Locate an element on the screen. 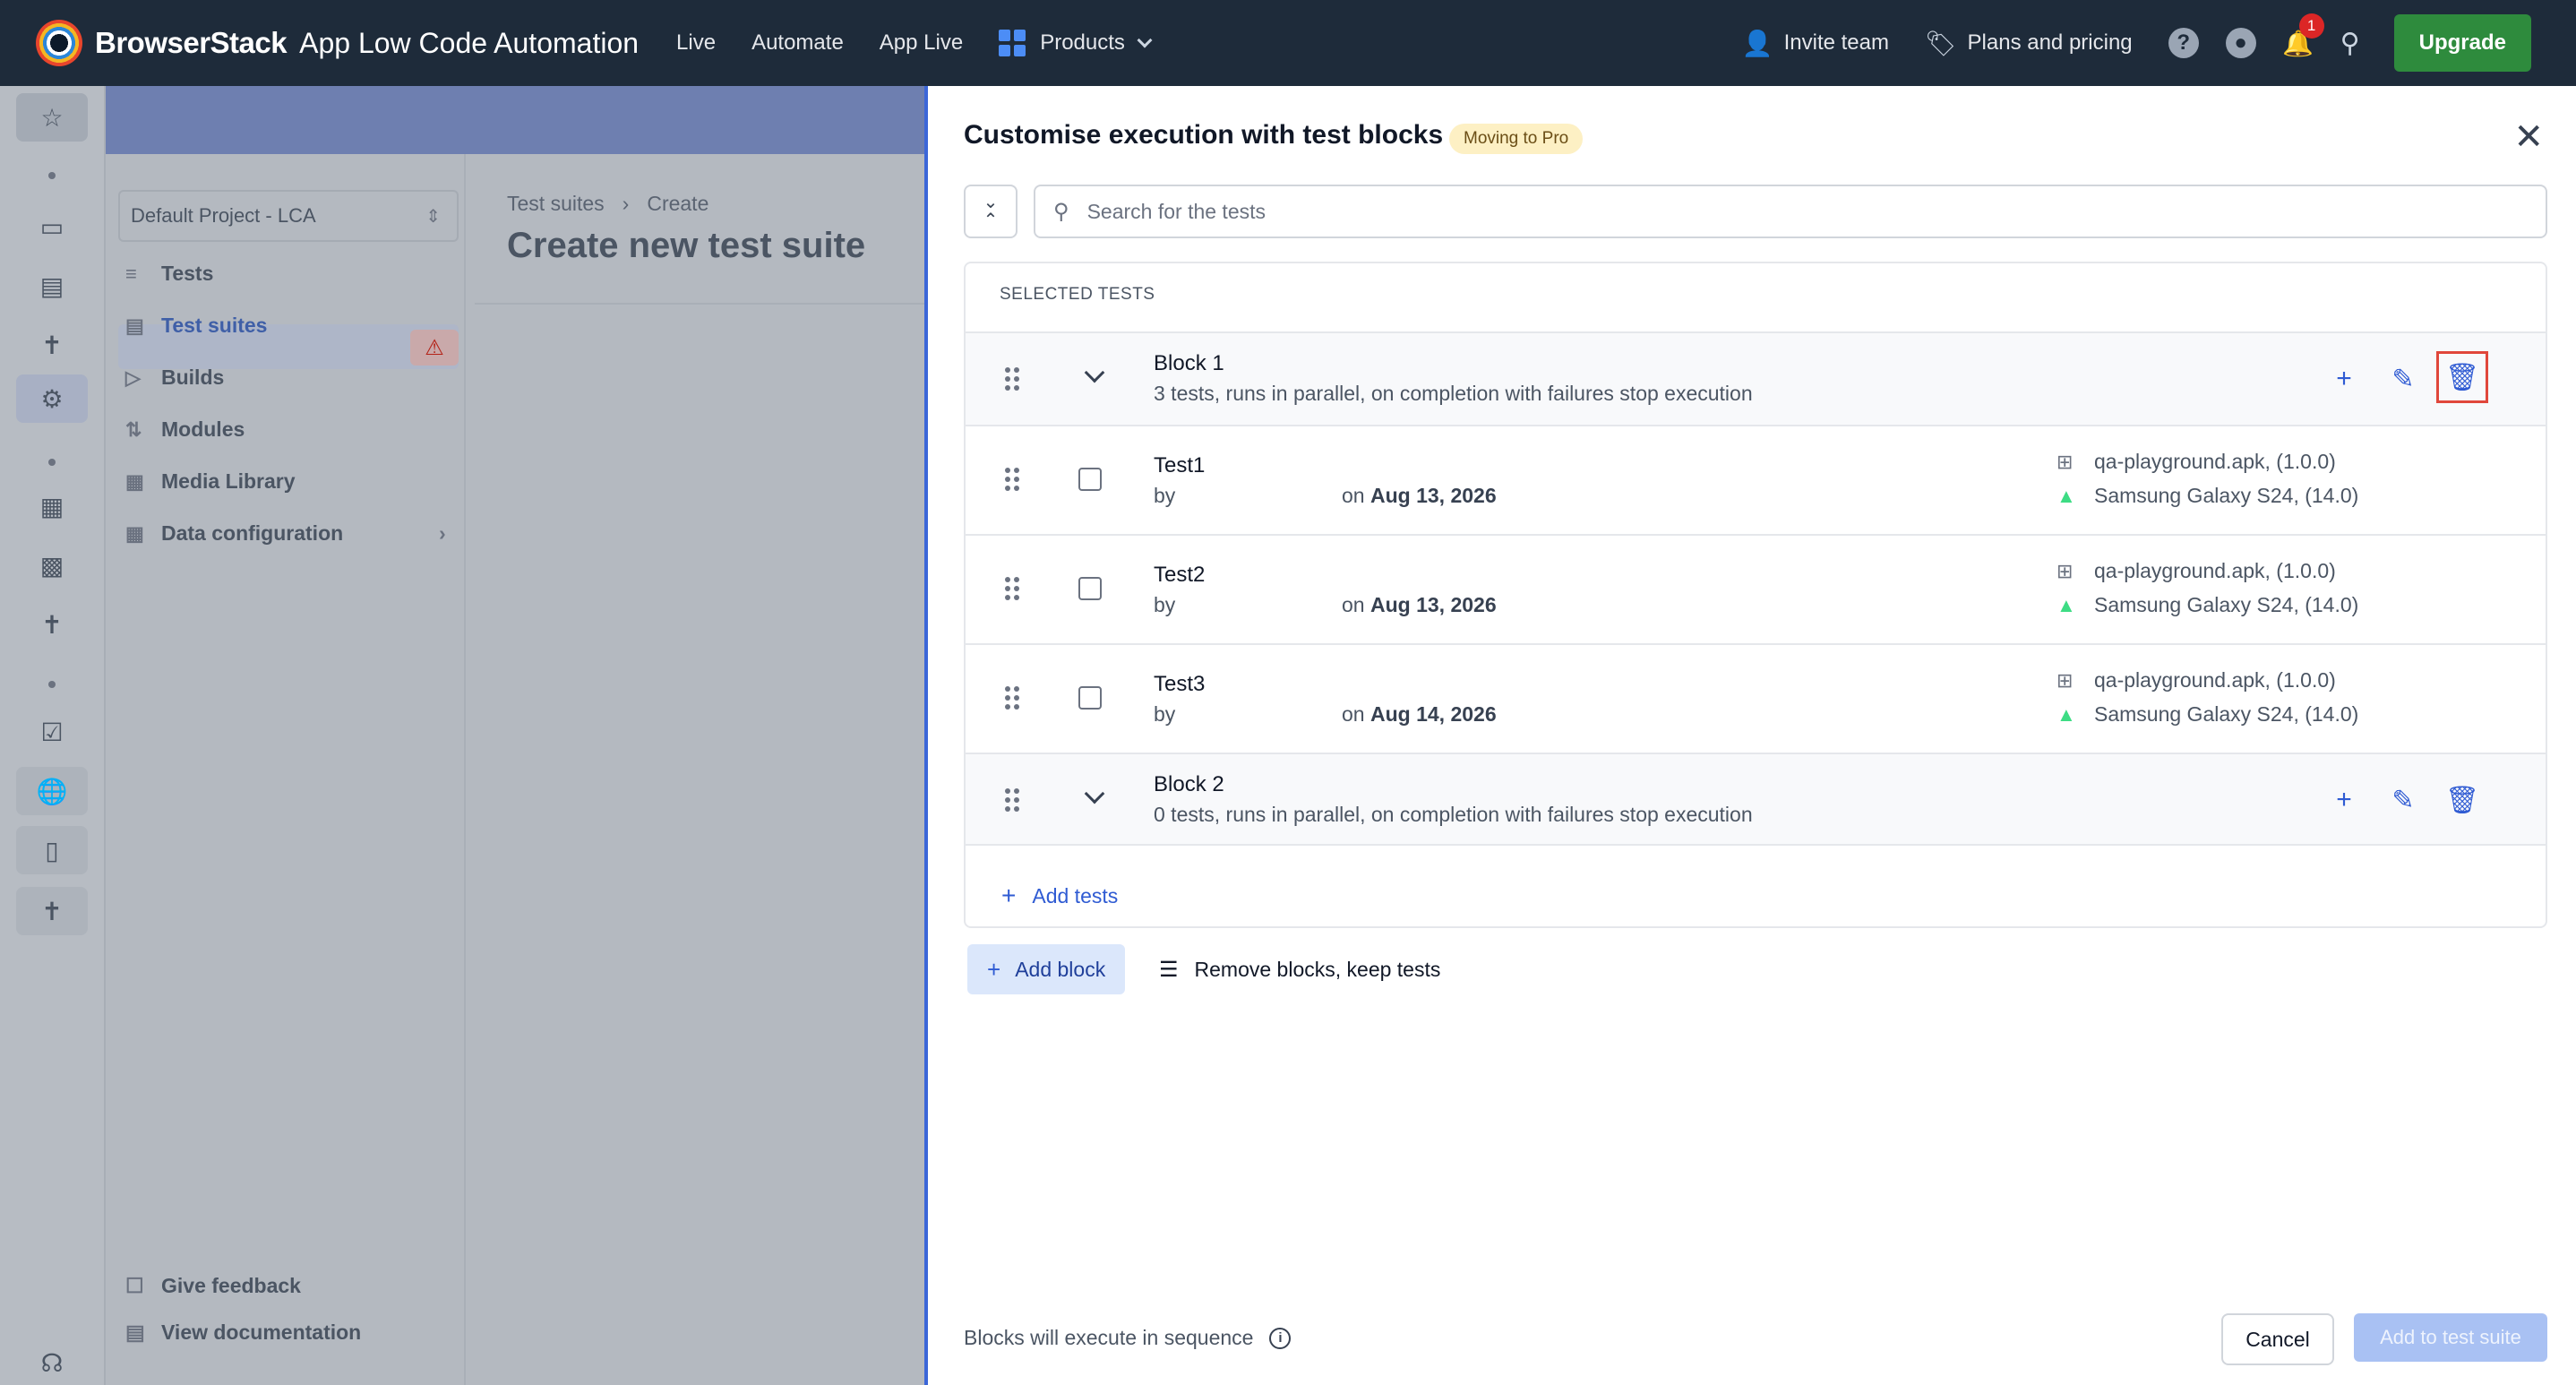  app-accessibility-icon: ✝ is located at coordinates (52, 624).